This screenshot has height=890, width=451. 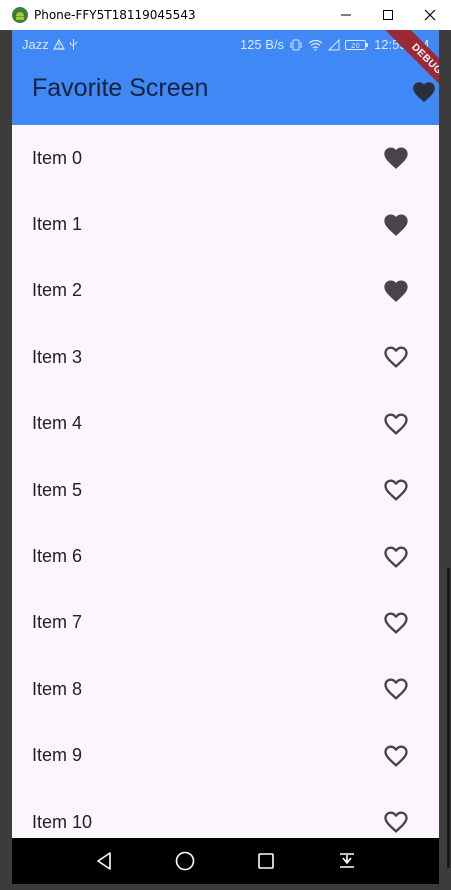 What do you see at coordinates (225, 756) in the screenshot?
I see `list-item: Item 9` at bounding box center [225, 756].